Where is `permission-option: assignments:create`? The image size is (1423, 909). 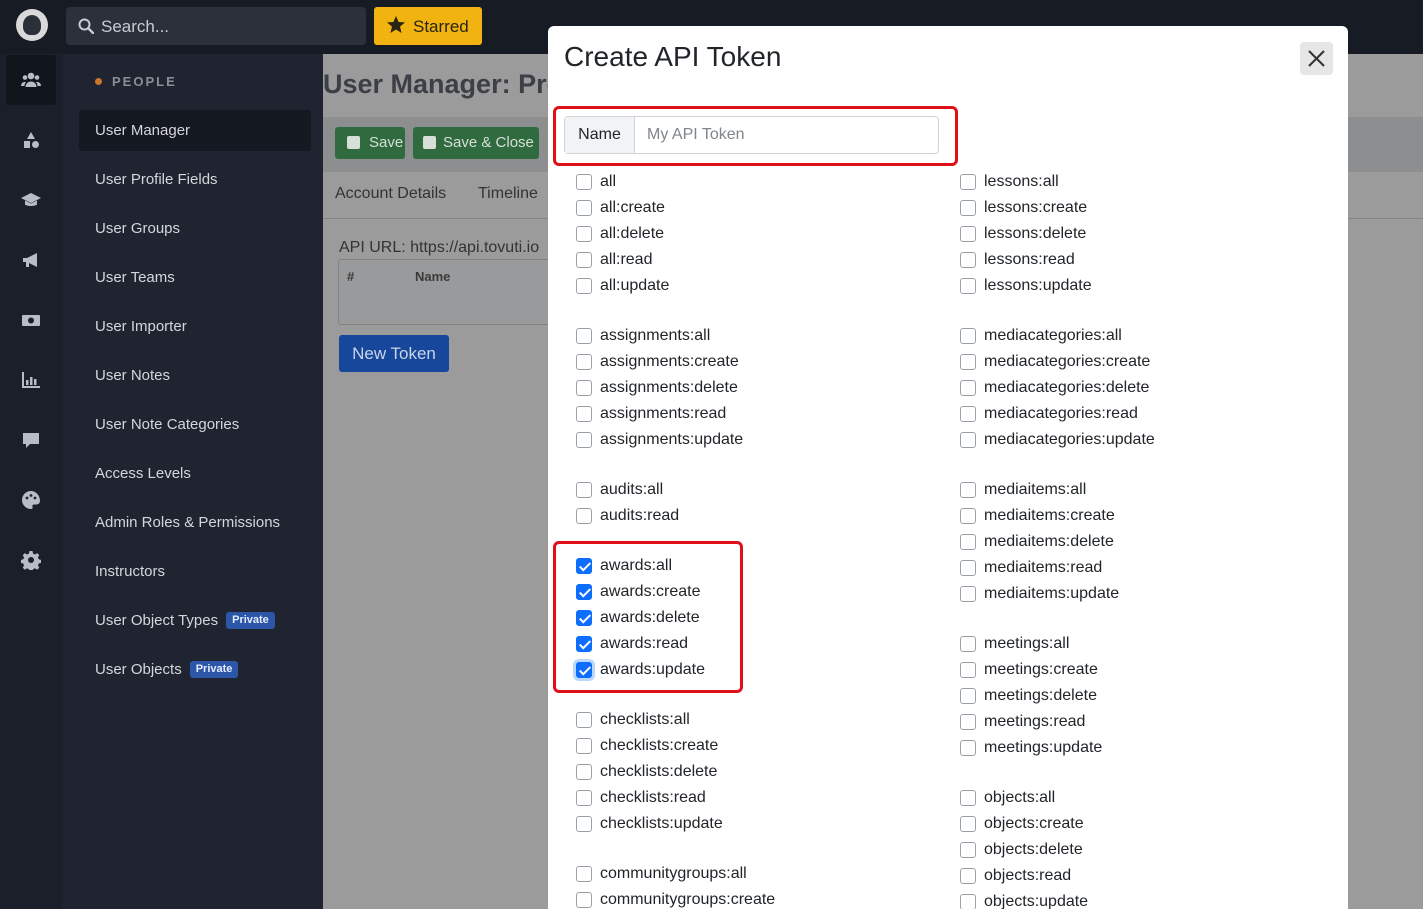
permission-option: assignments:create is located at coordinates (766, 362).